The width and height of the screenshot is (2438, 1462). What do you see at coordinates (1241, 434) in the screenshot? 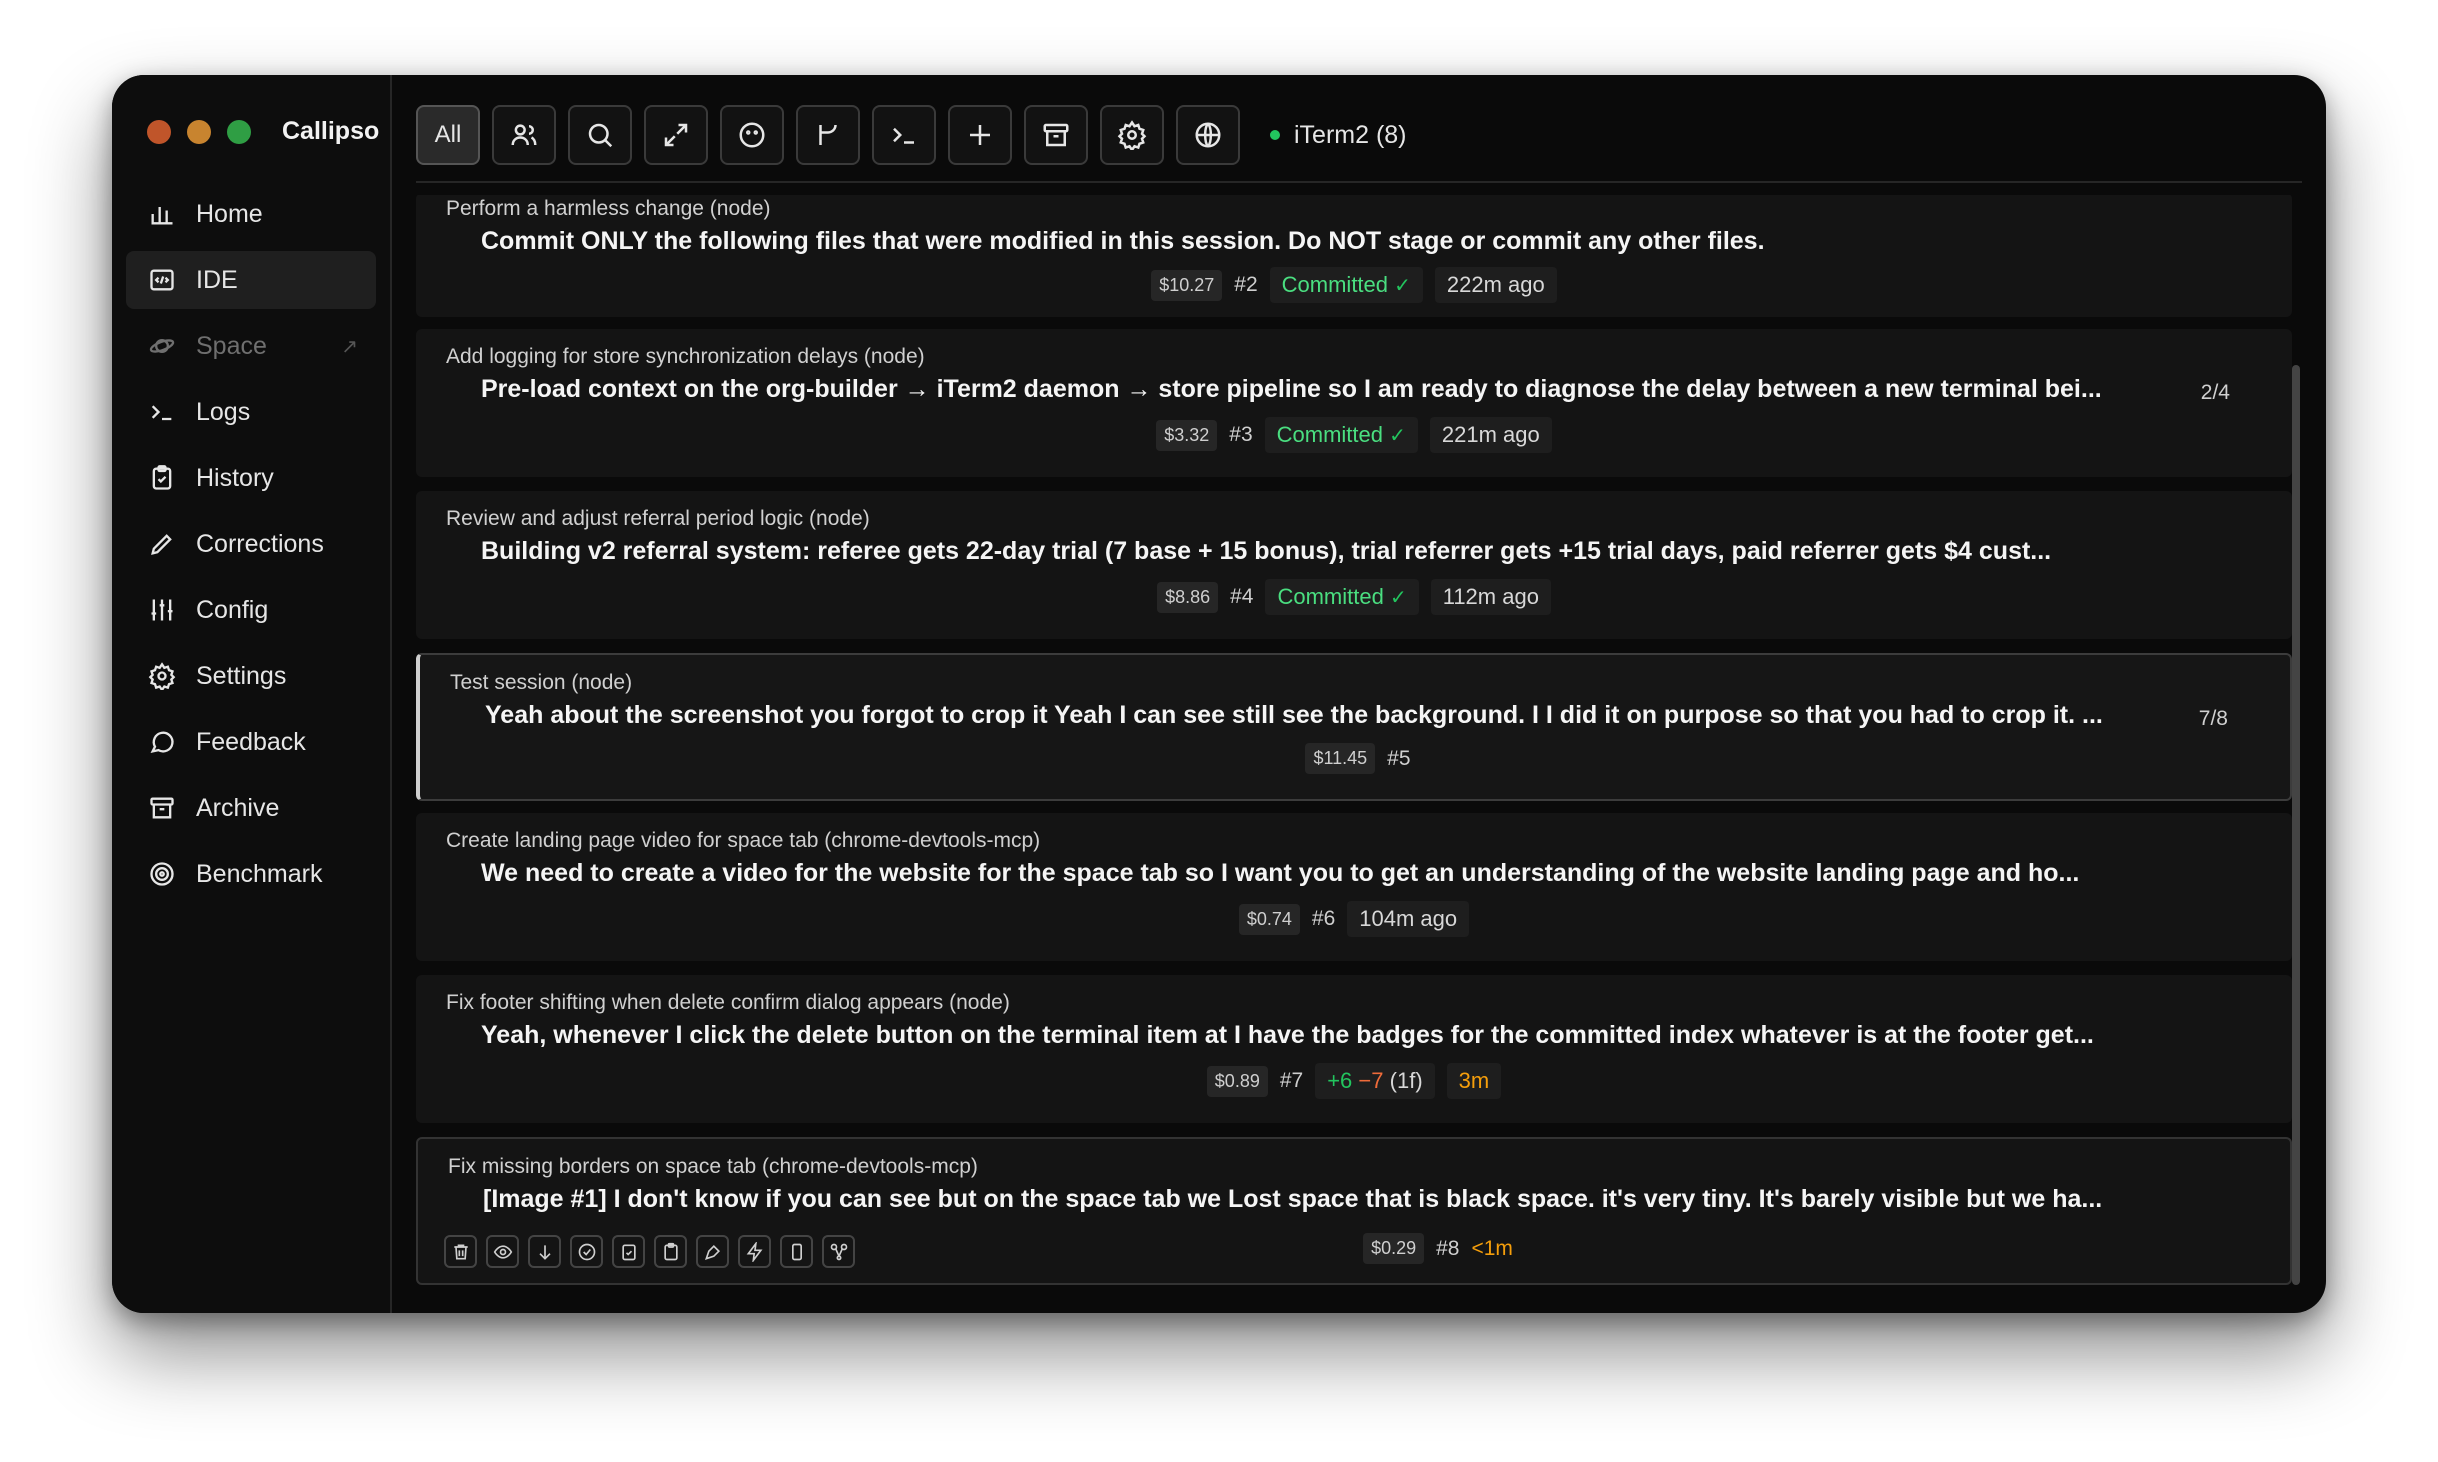
I see `session-number: #3` at bounding box center [1241, 434].